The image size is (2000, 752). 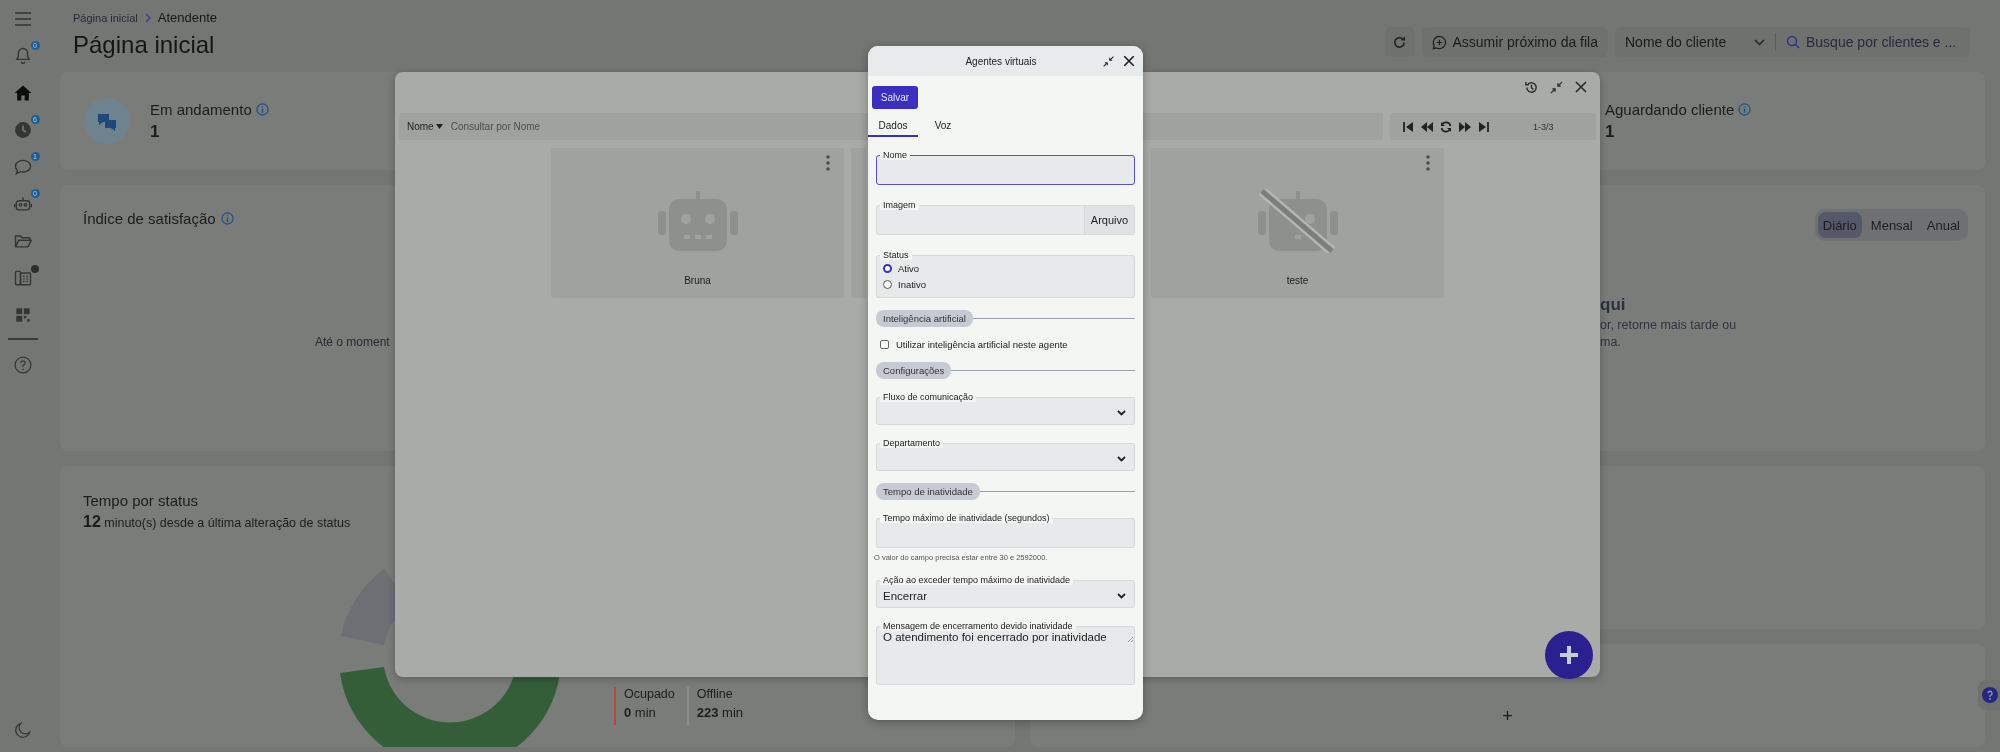 I want to click on card-title: Índice de satisfação, so click(x=149, y=218).